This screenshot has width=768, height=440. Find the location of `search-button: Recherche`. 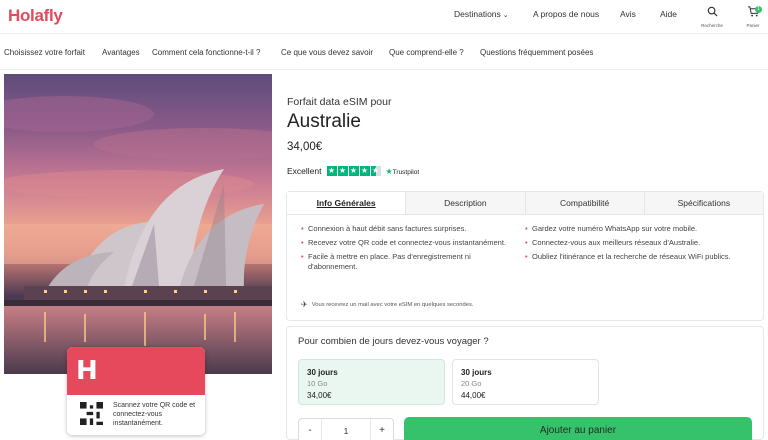

search-button: Recherche is located at coordinates (712, 16).